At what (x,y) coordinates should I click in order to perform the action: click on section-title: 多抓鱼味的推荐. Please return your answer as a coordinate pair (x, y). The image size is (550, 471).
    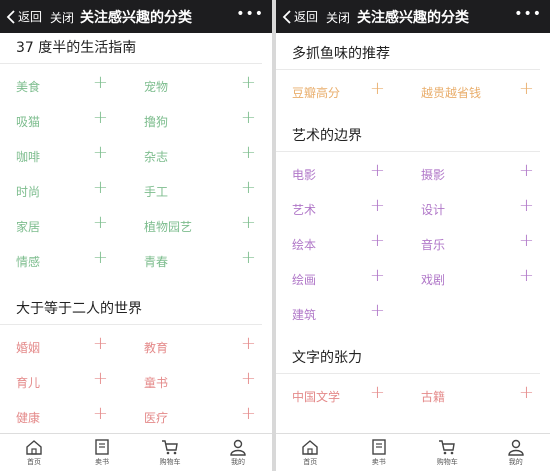
    Looking at the image, I should click on (408, 54).